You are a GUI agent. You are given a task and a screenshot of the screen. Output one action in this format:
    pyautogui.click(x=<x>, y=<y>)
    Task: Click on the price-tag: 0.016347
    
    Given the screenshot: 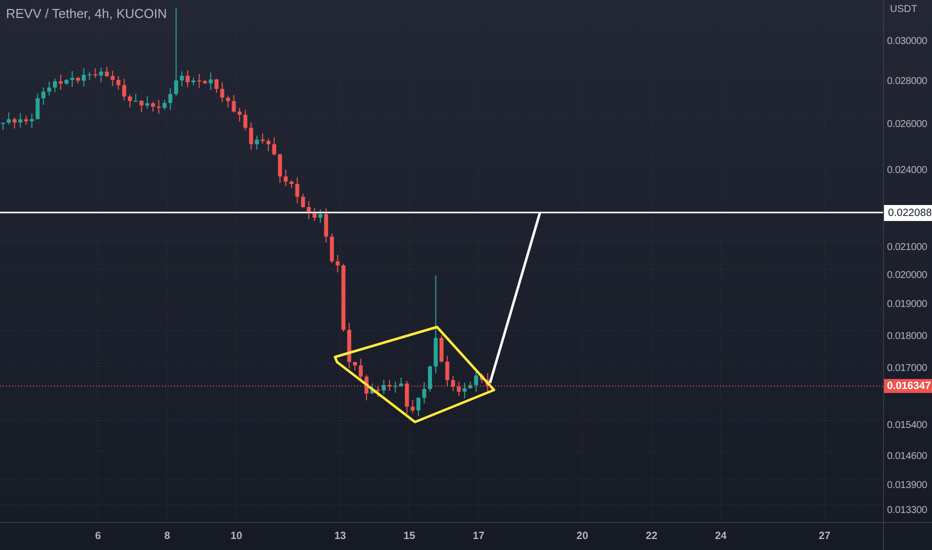 What is the action you would take?
    pyautogui.click(x=908, y=386)
    